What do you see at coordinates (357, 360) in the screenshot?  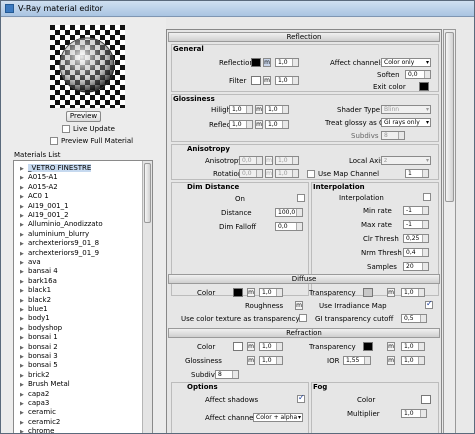 I see `ior-spinner: 1,55` at bounding box center [357, 360].